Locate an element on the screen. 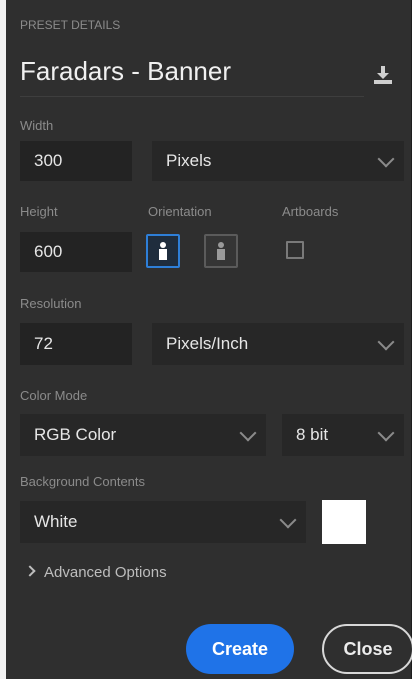 Image resolution: width=412 pixels, height=679 pixels. advanced-options-toggle: Advanced Options is located at coordinates (95, 572).